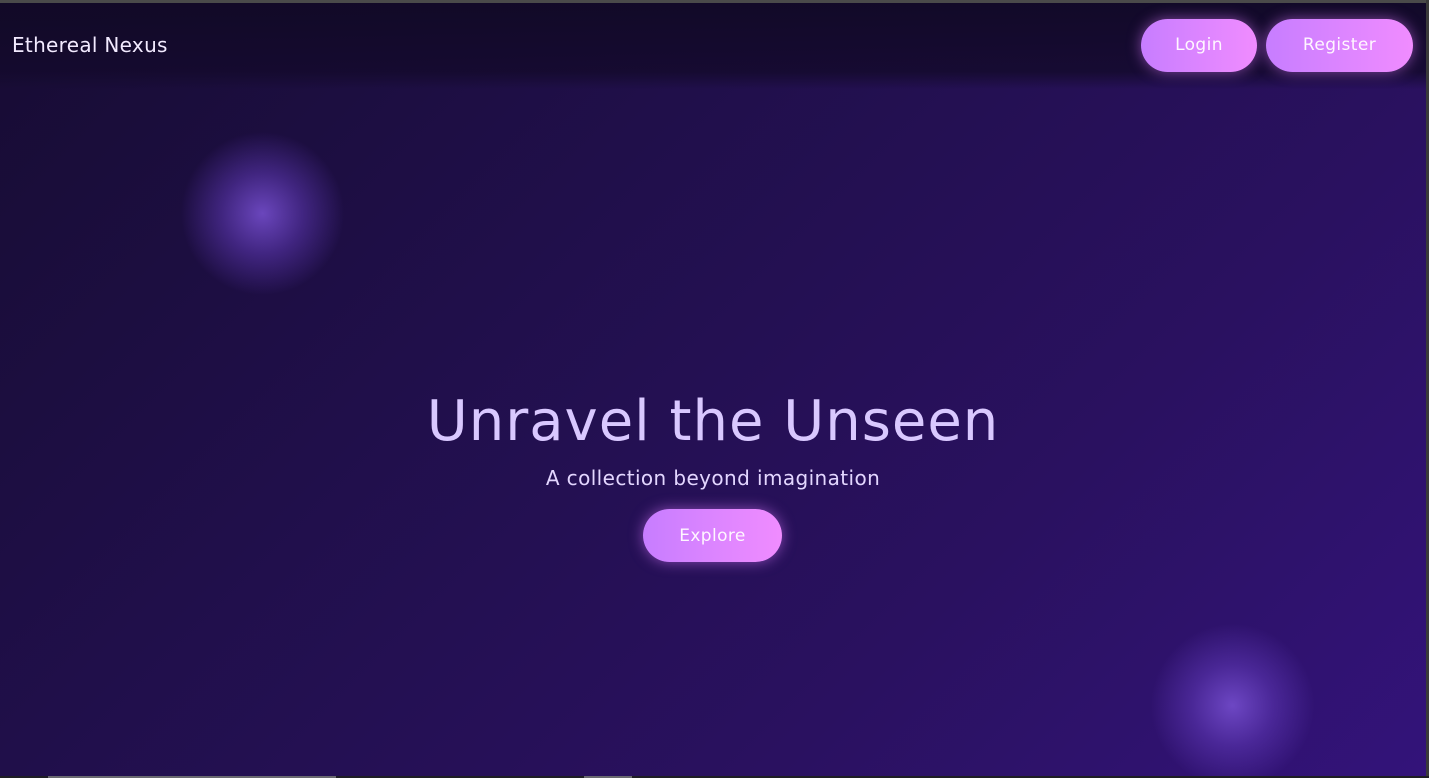 The height and width of the screenshot is (778, 1429). What do you see at coordinates (713, 421) in the screenshot?
I see `hero-title: Unravel the Unseen` at bounding box center [713, 421].